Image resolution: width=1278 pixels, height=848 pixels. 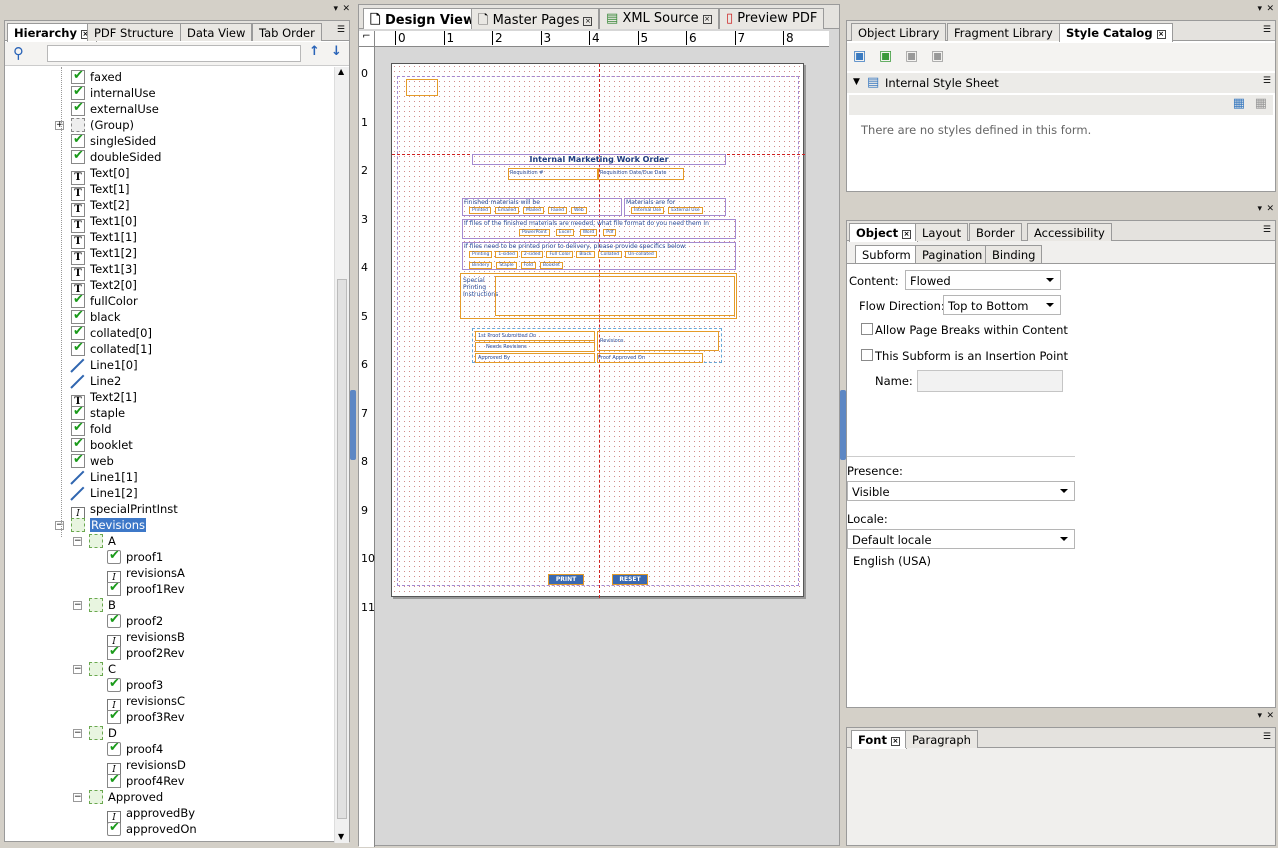 I want to click on tab-style-catalog: Style Catalog ×, so click(x=1116, y=32).